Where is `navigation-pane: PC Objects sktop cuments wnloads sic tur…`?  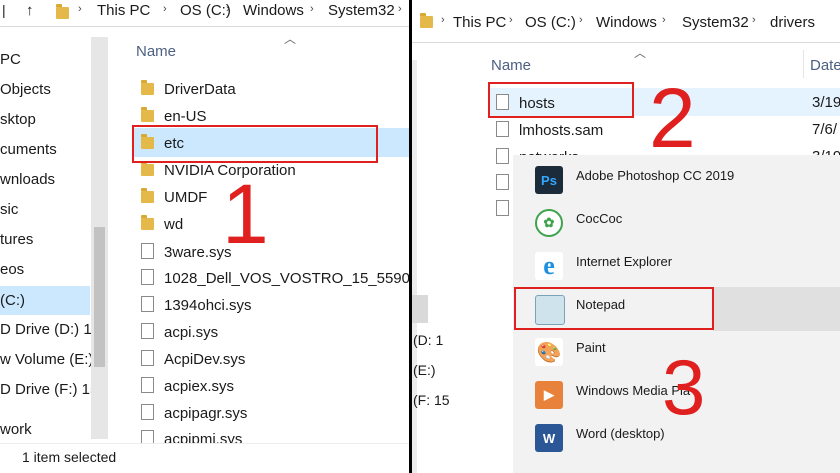 navigation-pane: PC Objects sktop cuments wnloads sic tur… is located at coordinates (49, 250).